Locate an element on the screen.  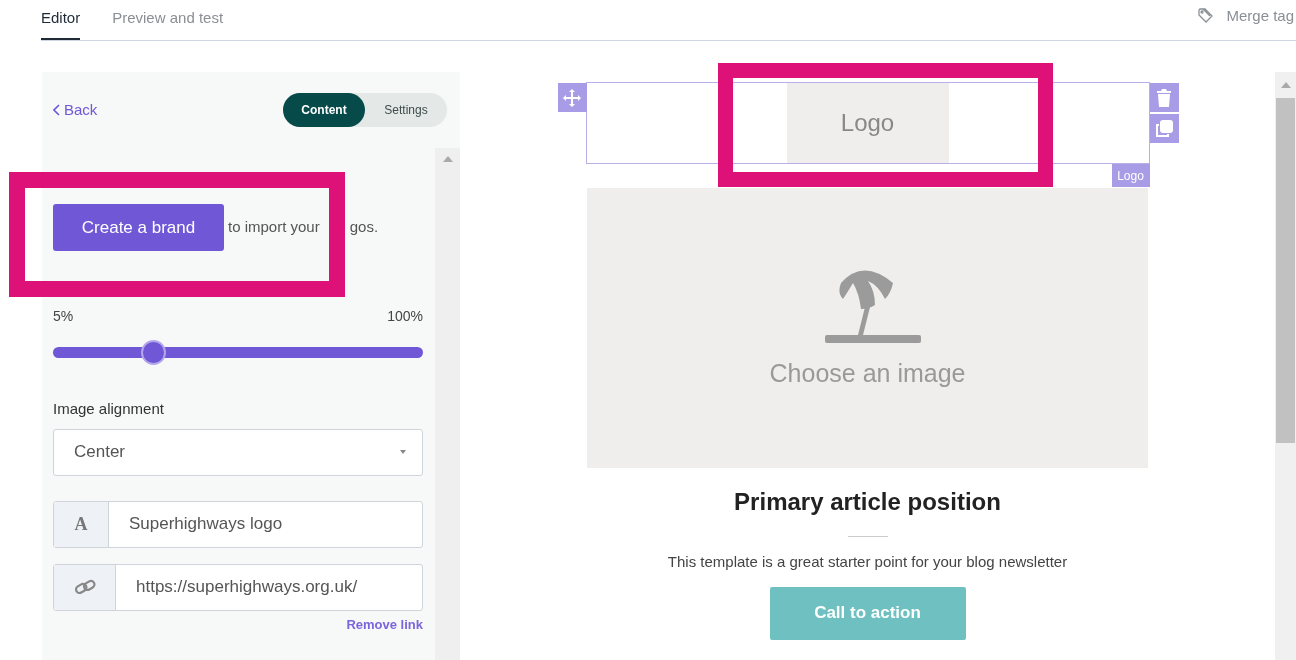
merge-tags-link: Merge tag is located at coordinates (1260, 16).